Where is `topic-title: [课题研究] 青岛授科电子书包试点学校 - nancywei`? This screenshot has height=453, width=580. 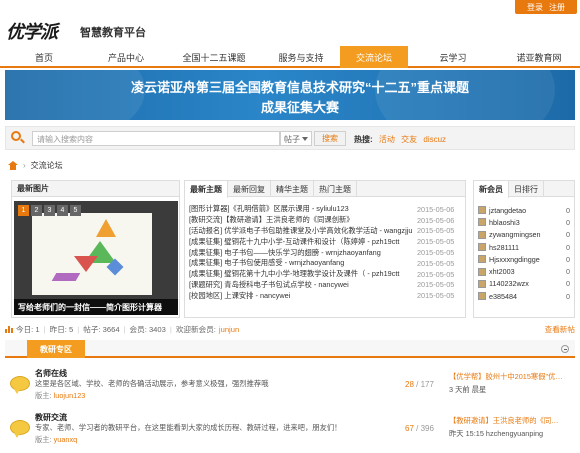 topic-title: [课题研究] 青岛授科电子书包试点学校 - nancywei is located at coordinates (303, 285).